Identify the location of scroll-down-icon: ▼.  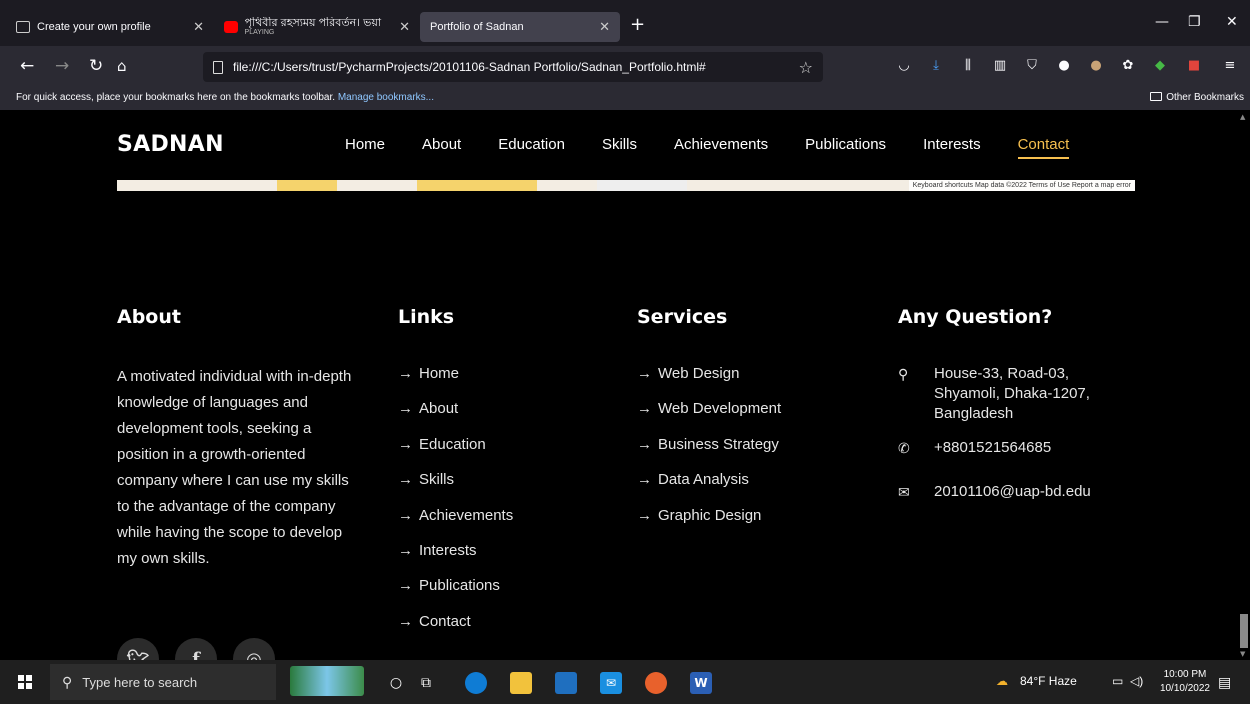
(1242, 654).